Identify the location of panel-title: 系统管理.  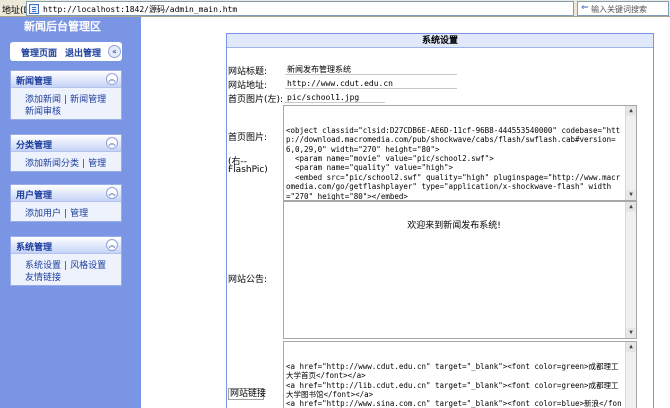
(34, 248).